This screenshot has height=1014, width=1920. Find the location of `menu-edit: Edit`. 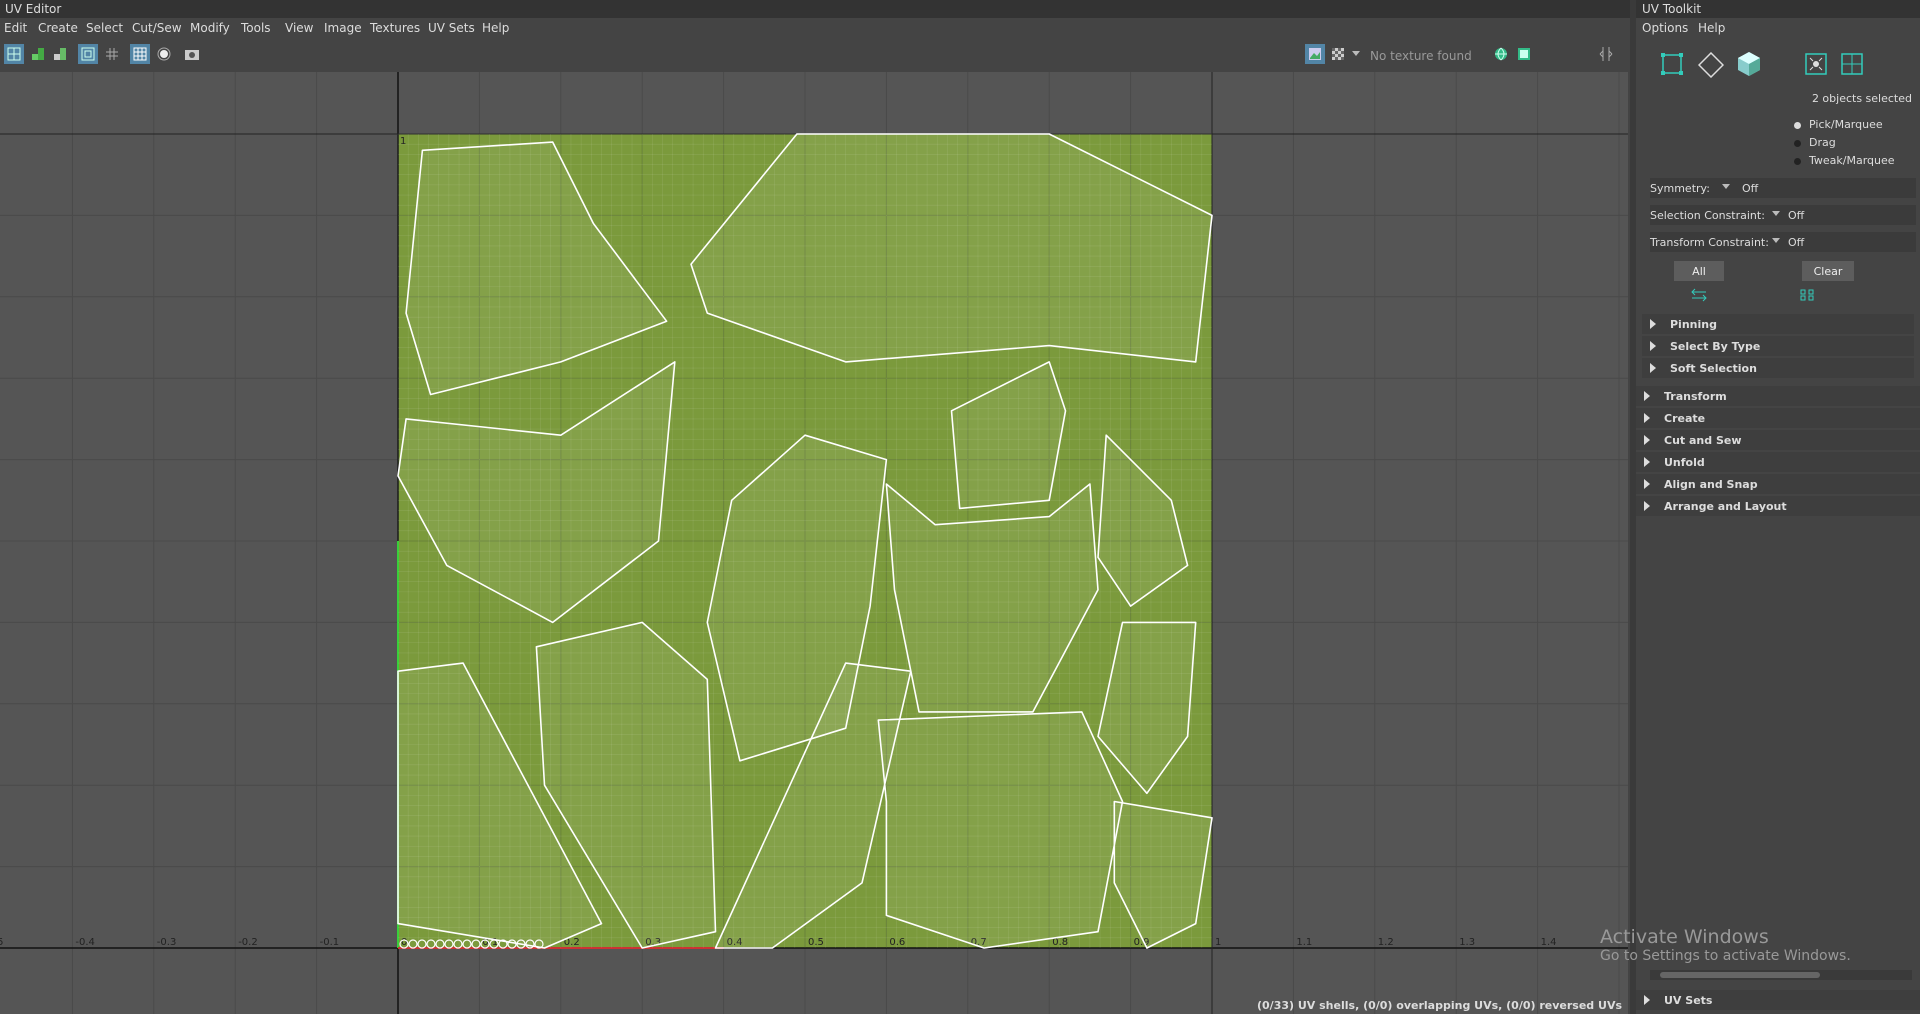

menu-edit: Edit is located at coordinates (15, 28).